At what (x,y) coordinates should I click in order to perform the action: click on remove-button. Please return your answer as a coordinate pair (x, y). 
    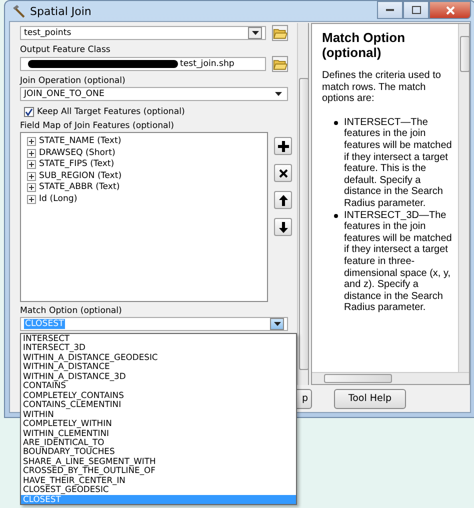
    Looking at the image, I should click on (283, 173).